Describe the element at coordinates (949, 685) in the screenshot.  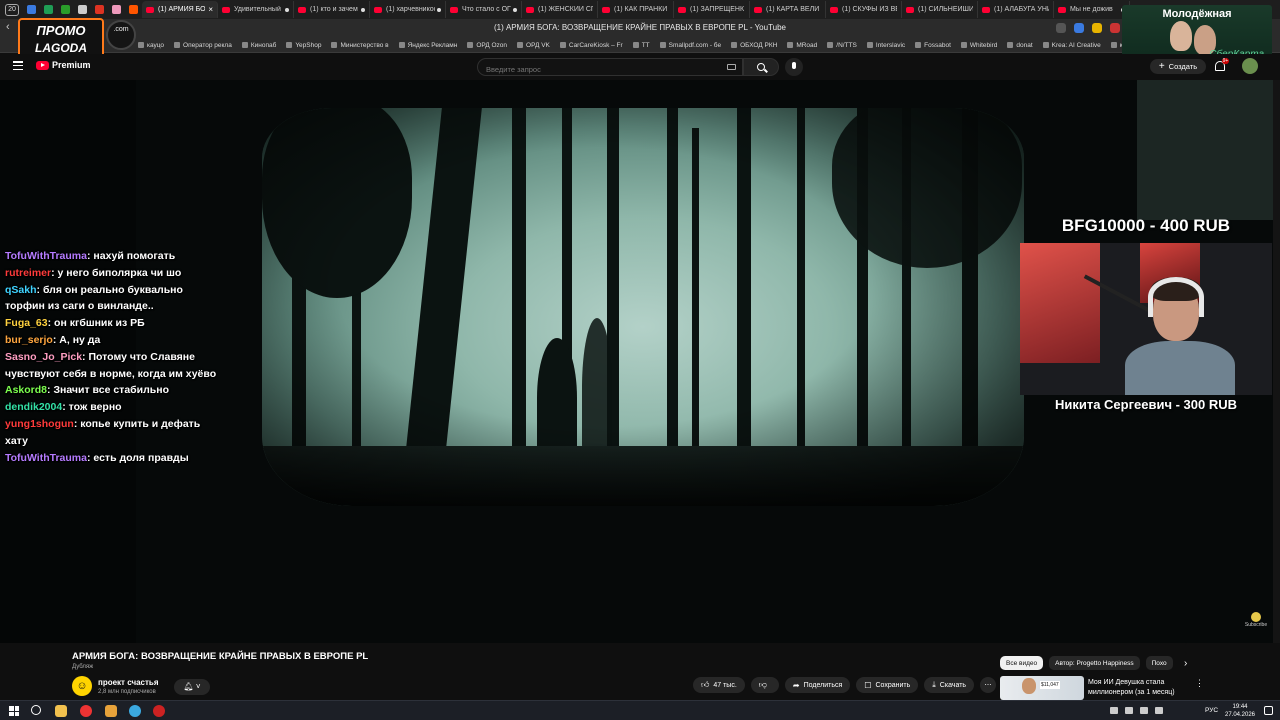
I see `download-button: ⤓ Скачать` at that location.